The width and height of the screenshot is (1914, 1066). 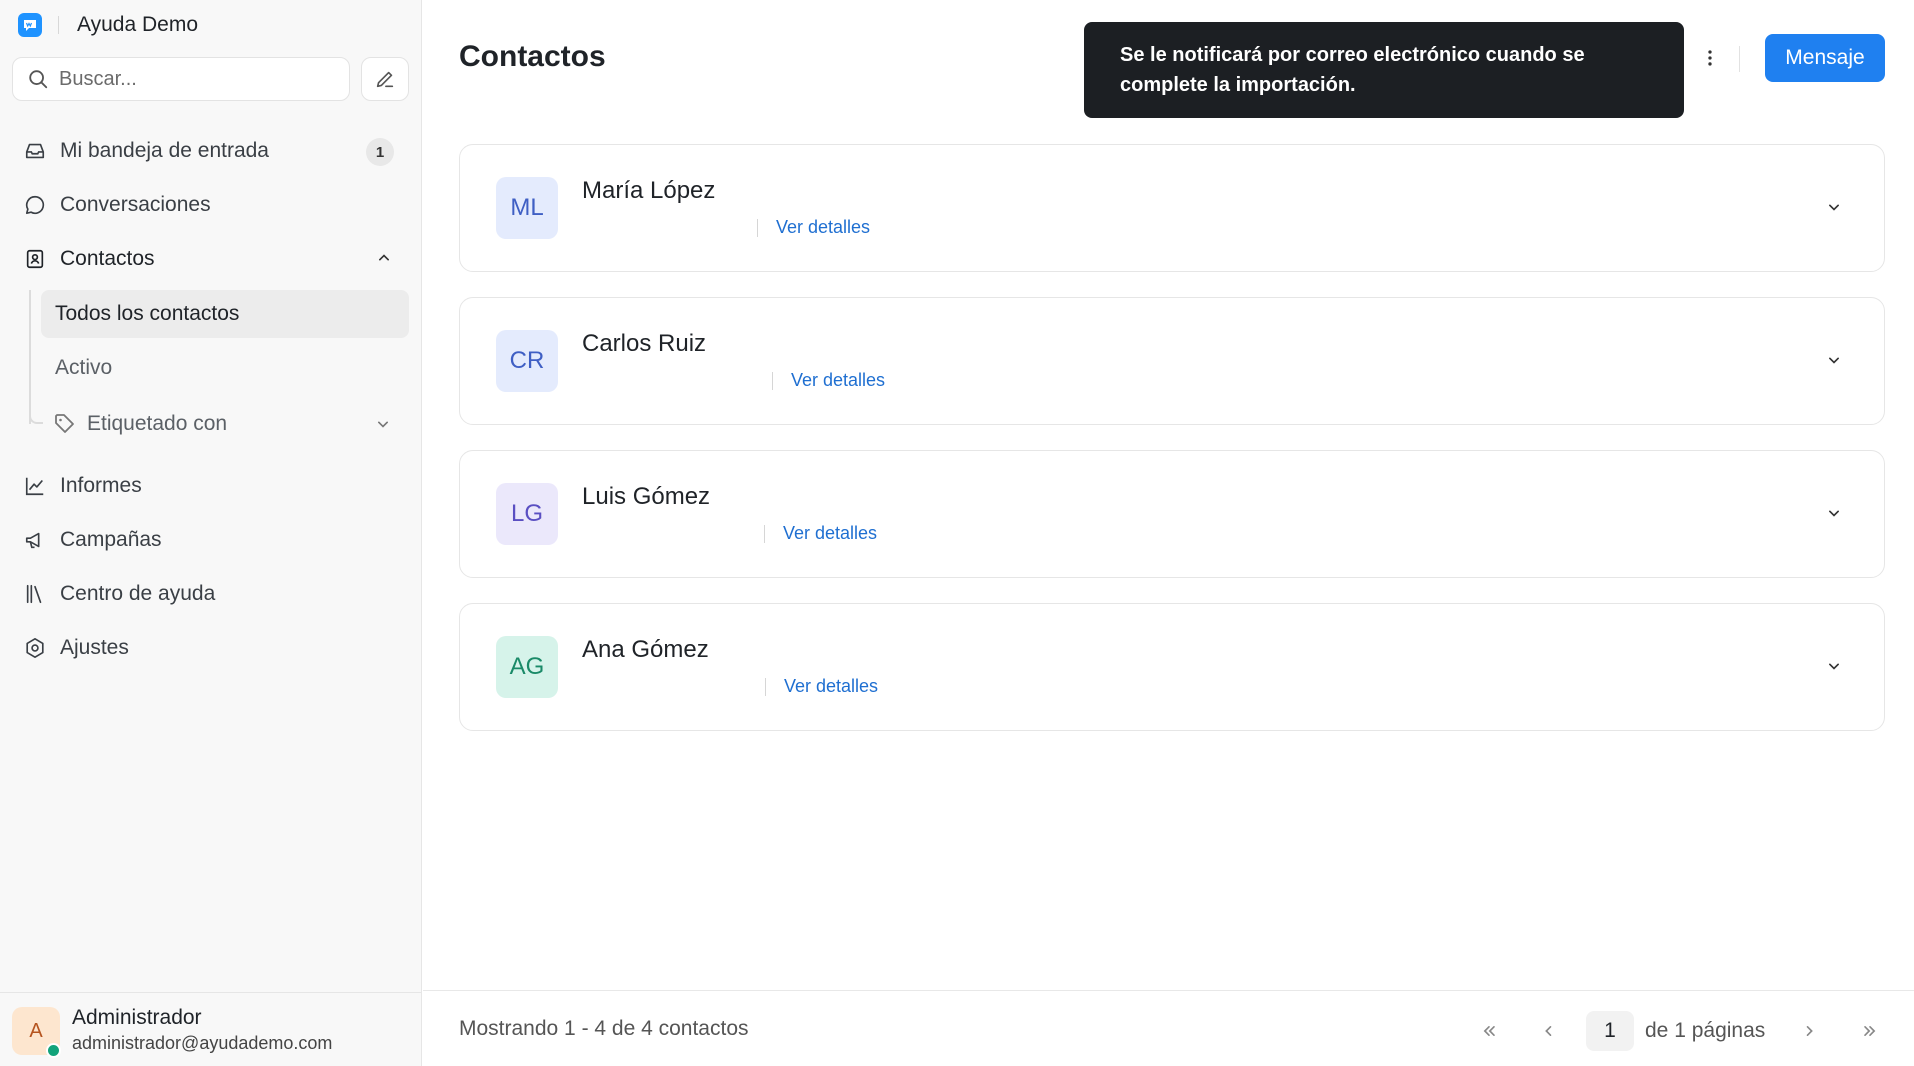 What do you see at coordinates (94, 647) in the screenshot?
I see `sidebar-item-label: Ajustes` at bounding box center [94, 647].